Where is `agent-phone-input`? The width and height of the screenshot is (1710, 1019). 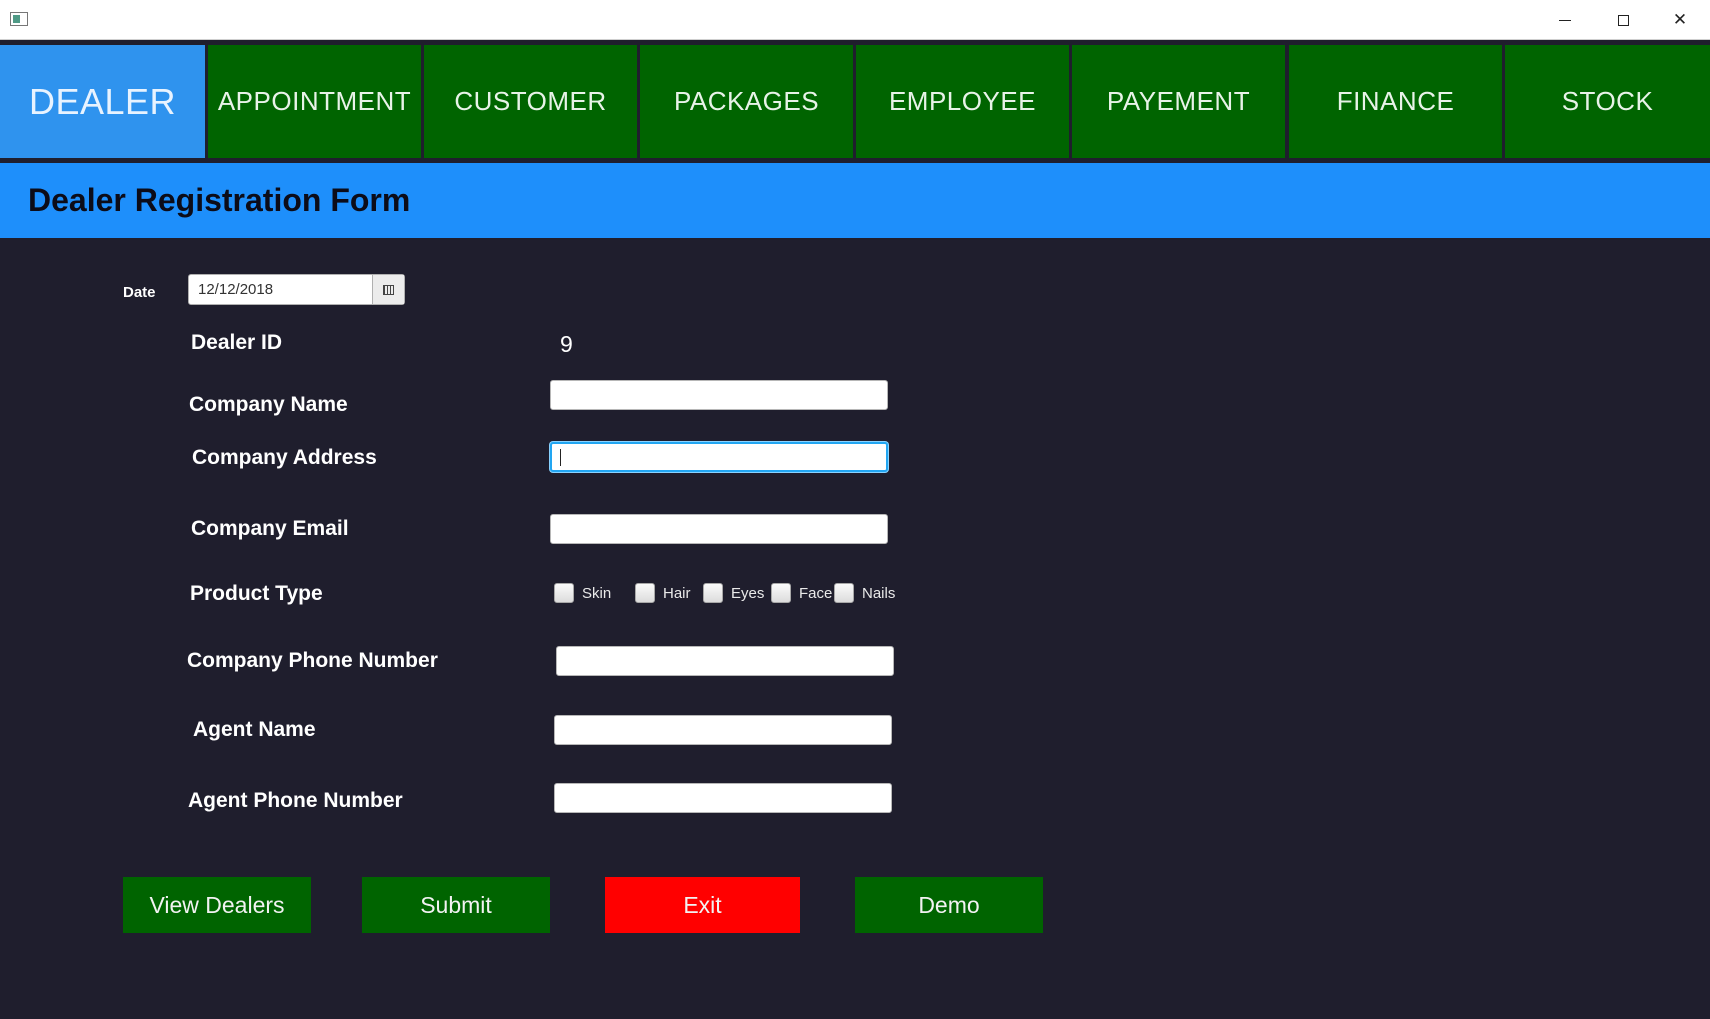
agent-phone-input is located at coordinates (723, 798).